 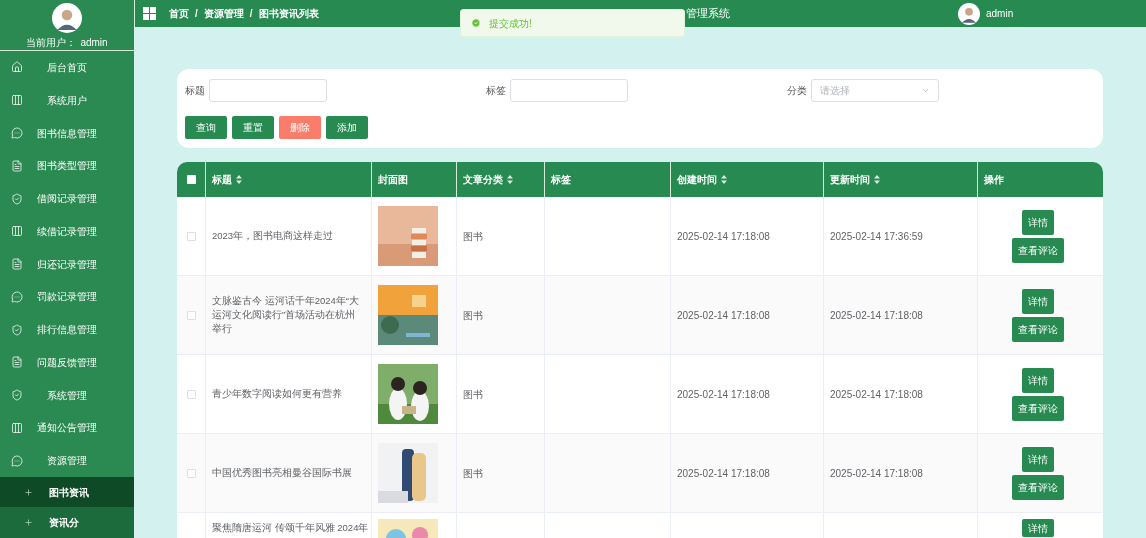 What do you see at coordinates (67, 395) in the screenshot?
I see `menu-item: 系统管理` at bounding box center [67, 395].